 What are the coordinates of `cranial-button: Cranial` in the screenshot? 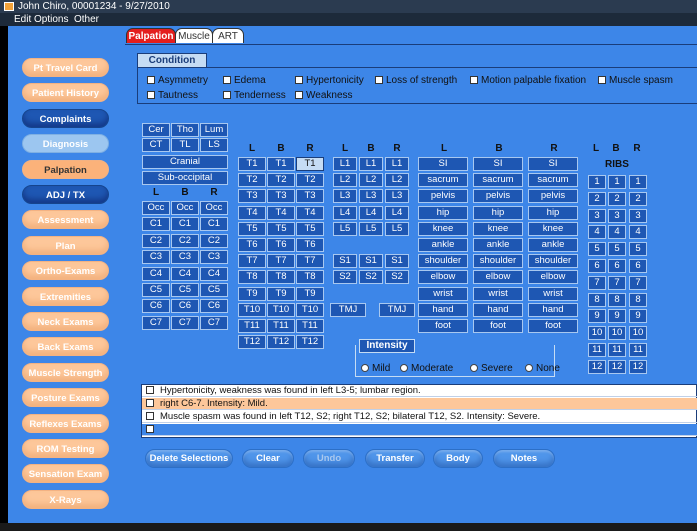 It's located at (185, 162).